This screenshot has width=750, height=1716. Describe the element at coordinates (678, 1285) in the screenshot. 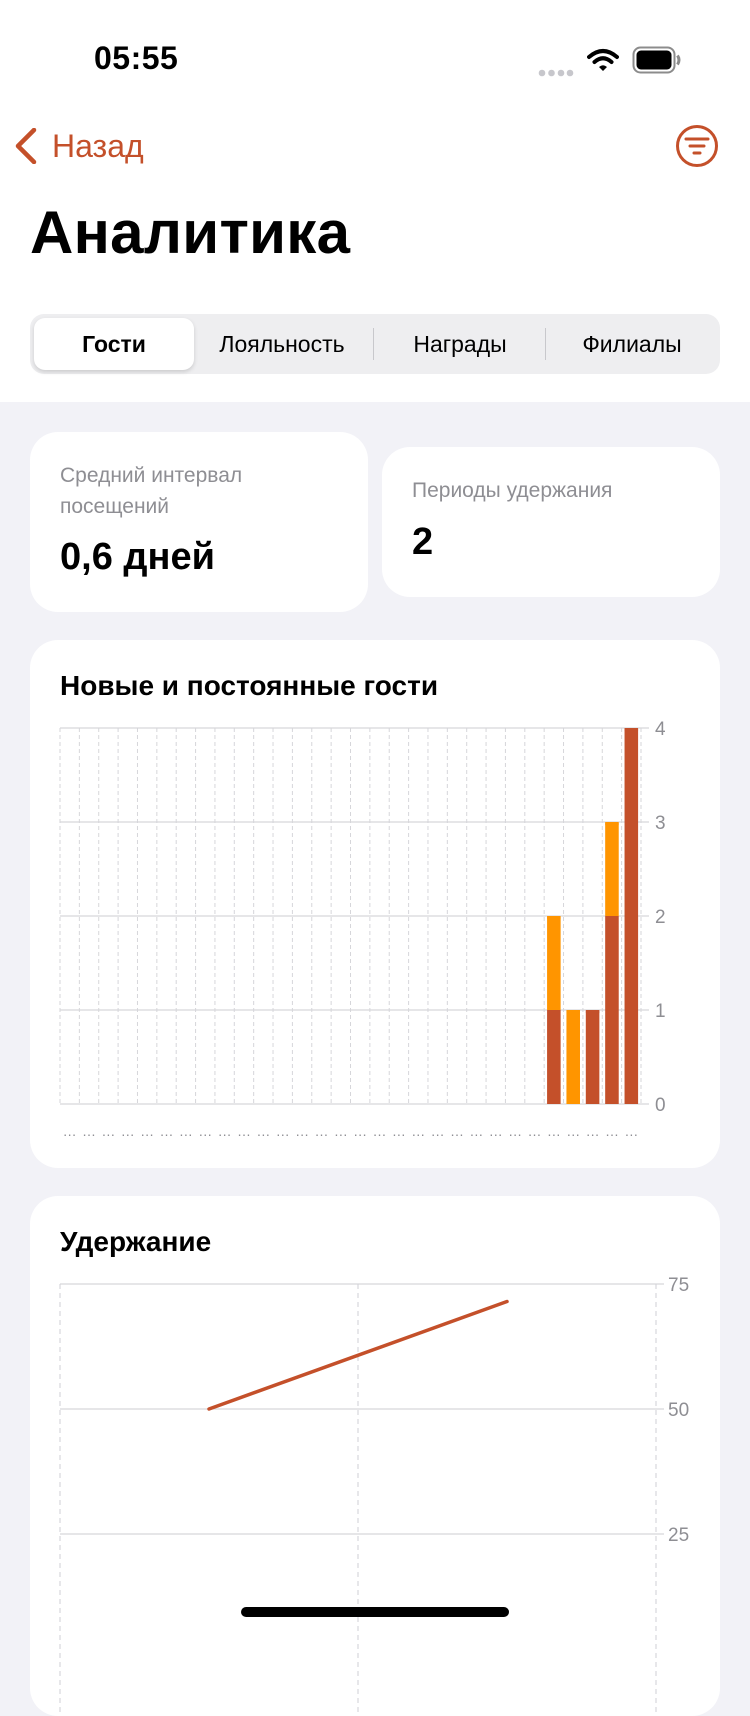

I see `y-tick-label: 75` at that location.